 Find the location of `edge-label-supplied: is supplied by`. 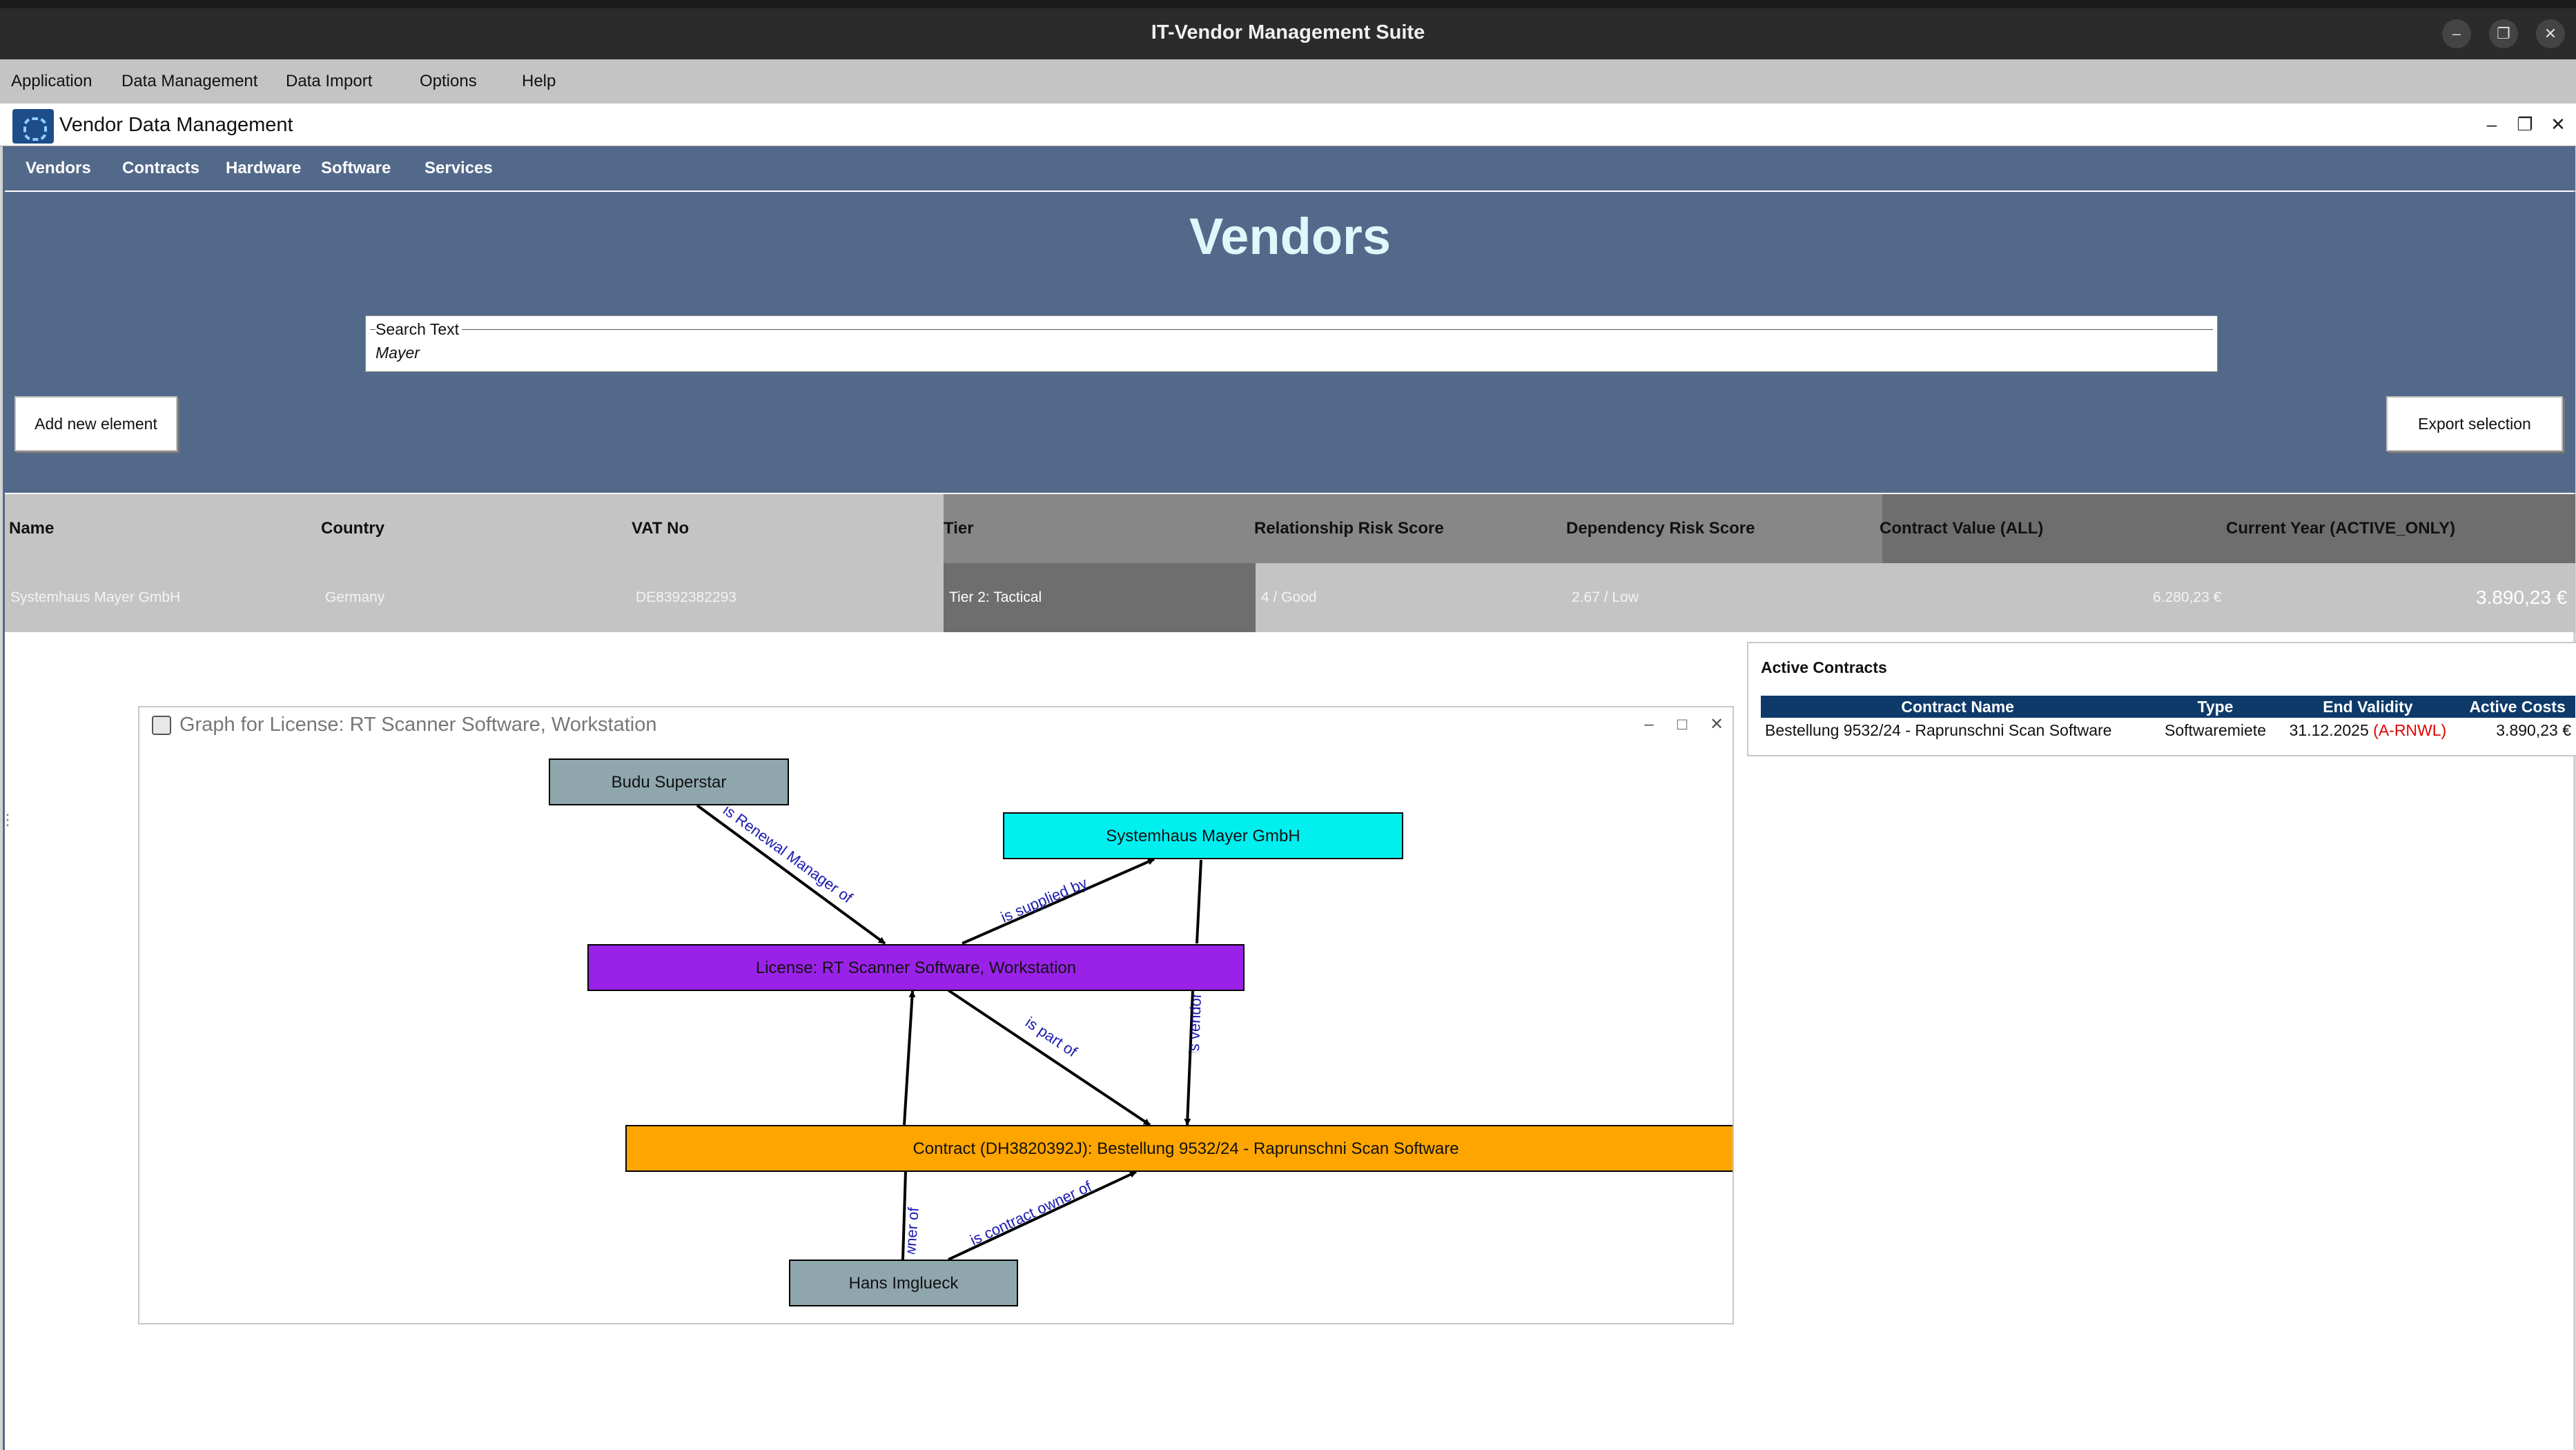

edge-label-supplied: is supplied by is located at coordinates (1043, 900).